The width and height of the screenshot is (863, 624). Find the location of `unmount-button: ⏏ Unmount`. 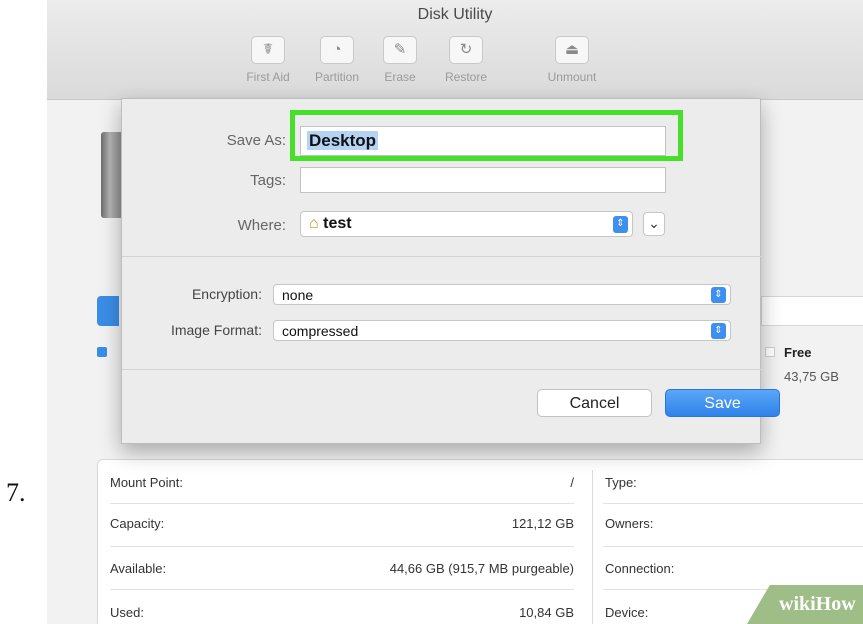

unmount-button: ⏏ Unmount is located at coordinates (572, 60).